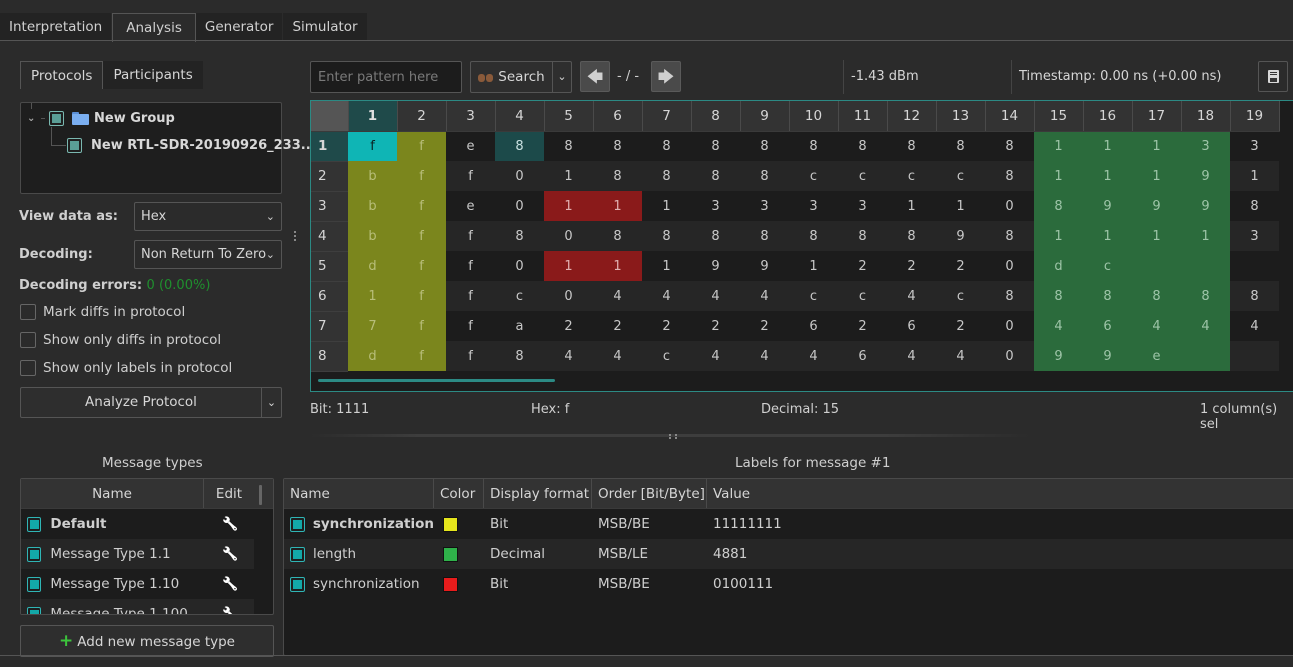 This screenshot has height=667, width=1293. What do you see at coordinates (673, 435) in the screenshot?
I see `splitter-grip` at bounding box center [673, 435].